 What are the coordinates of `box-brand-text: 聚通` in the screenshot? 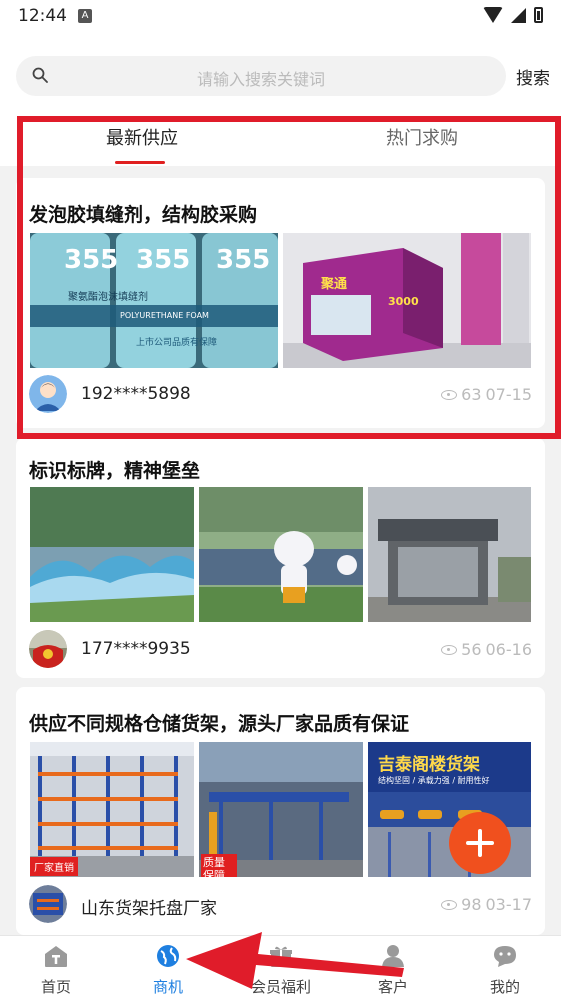 It's located at (334, 284).